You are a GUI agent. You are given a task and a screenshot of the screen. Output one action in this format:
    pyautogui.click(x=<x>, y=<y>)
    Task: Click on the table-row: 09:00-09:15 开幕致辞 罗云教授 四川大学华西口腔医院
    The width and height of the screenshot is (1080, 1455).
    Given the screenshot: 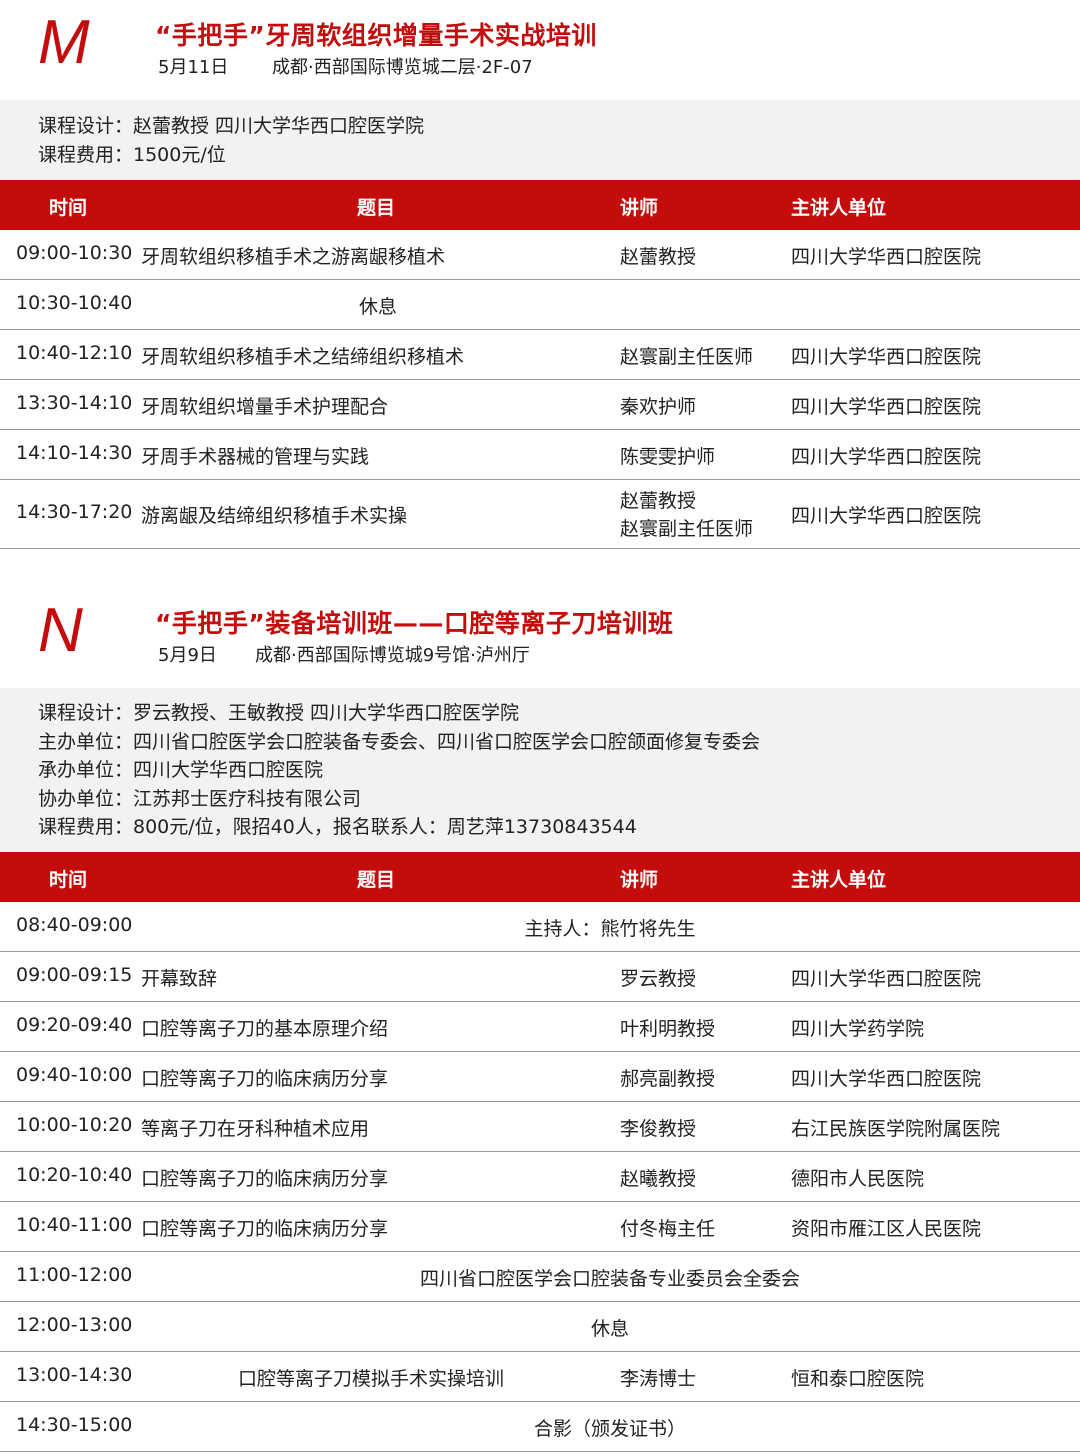 What is the action you would take?
    pyautogui.click(x=540, y=977)
    